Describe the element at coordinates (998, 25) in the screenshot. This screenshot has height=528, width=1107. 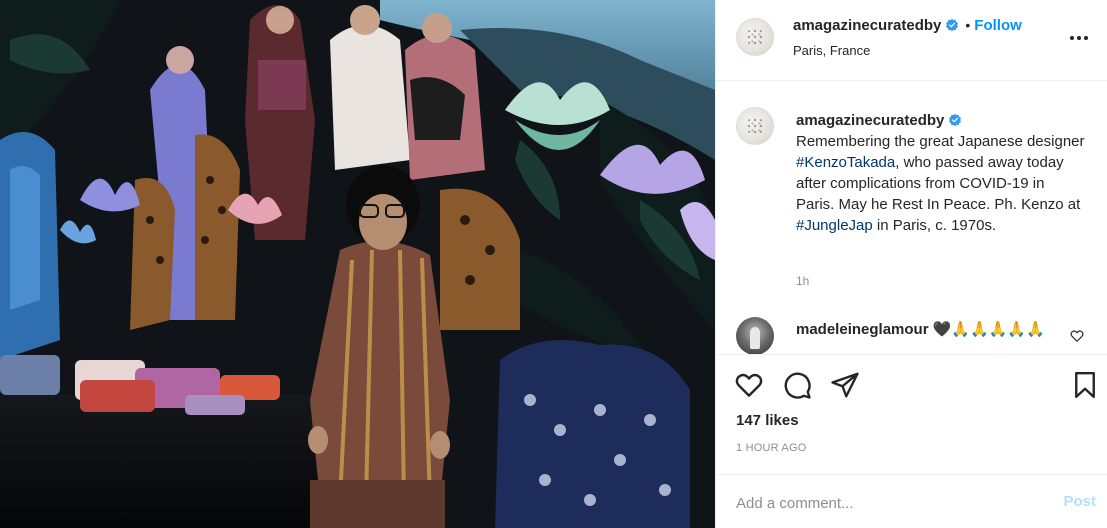
I see `follow-button: Follow` at that location.